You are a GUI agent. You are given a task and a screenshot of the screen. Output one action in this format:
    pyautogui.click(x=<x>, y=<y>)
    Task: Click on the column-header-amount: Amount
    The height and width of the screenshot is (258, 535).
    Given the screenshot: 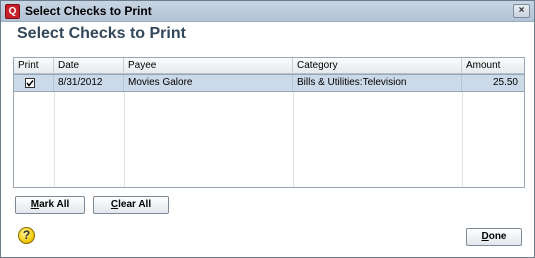 What is the action you would take?
    pyautogui.click(x=493, y=66)
    